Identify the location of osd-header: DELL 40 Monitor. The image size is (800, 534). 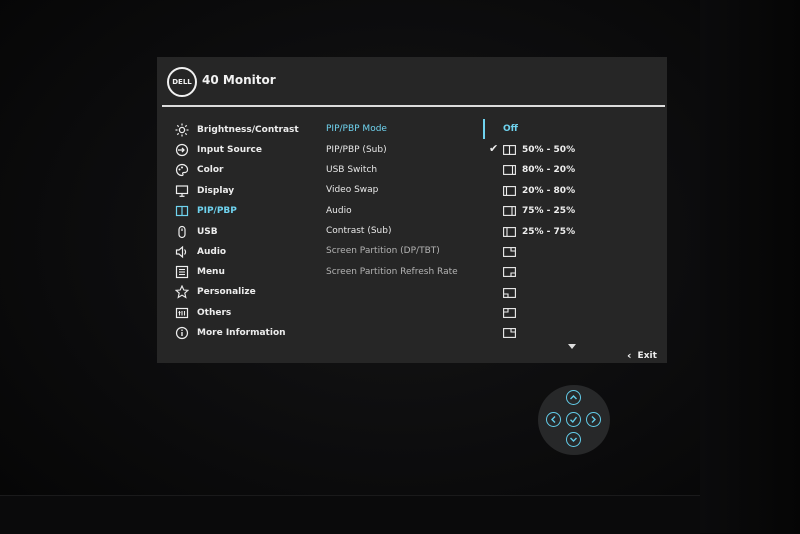
(412, 82).